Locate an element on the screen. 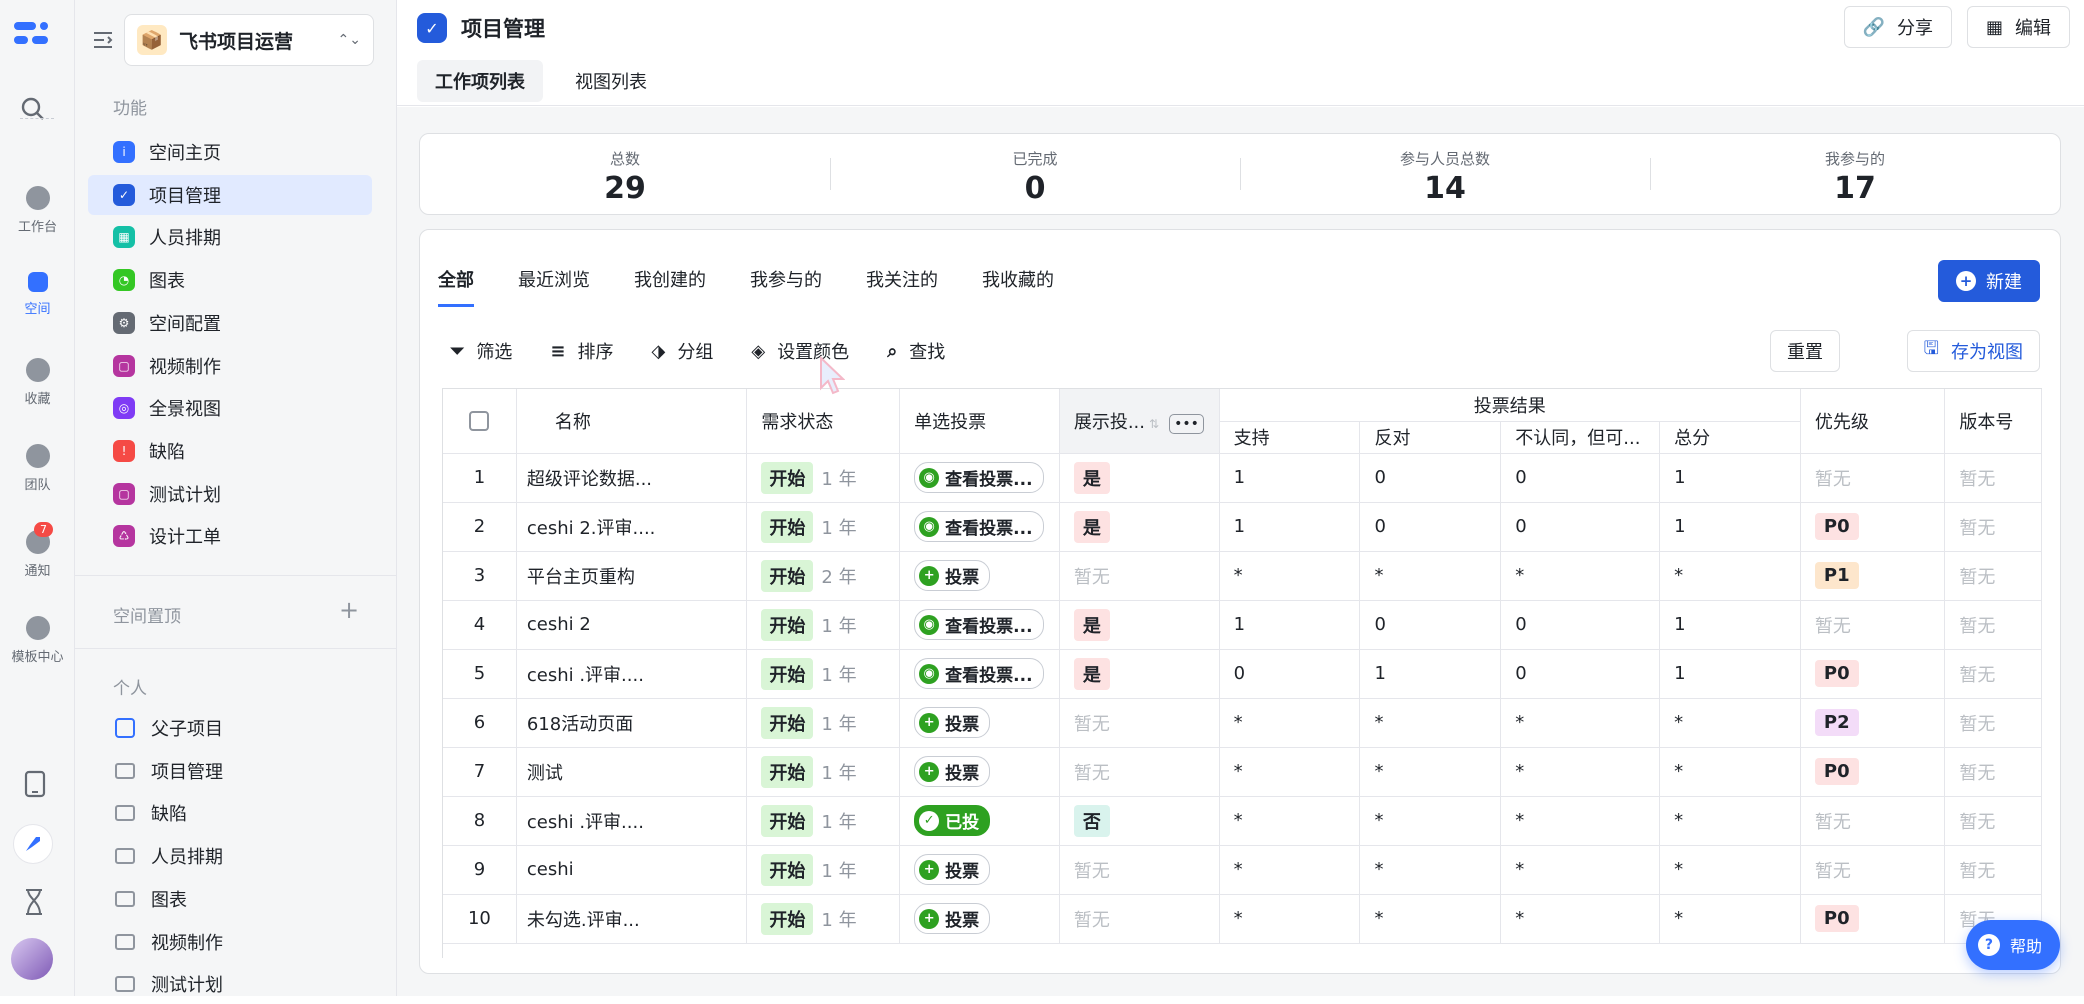  add-pinned-icon: + is located at coordinates (349, 610).